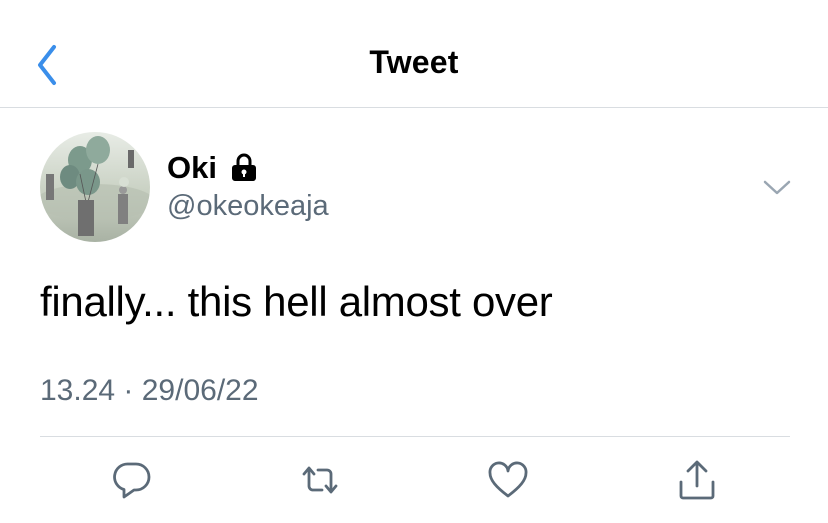 The height and width of the screenshot is (523, 828). Describe the element at coordinates (192, 168) in the screenshot. I see `author-display-name: Oki` at that location.